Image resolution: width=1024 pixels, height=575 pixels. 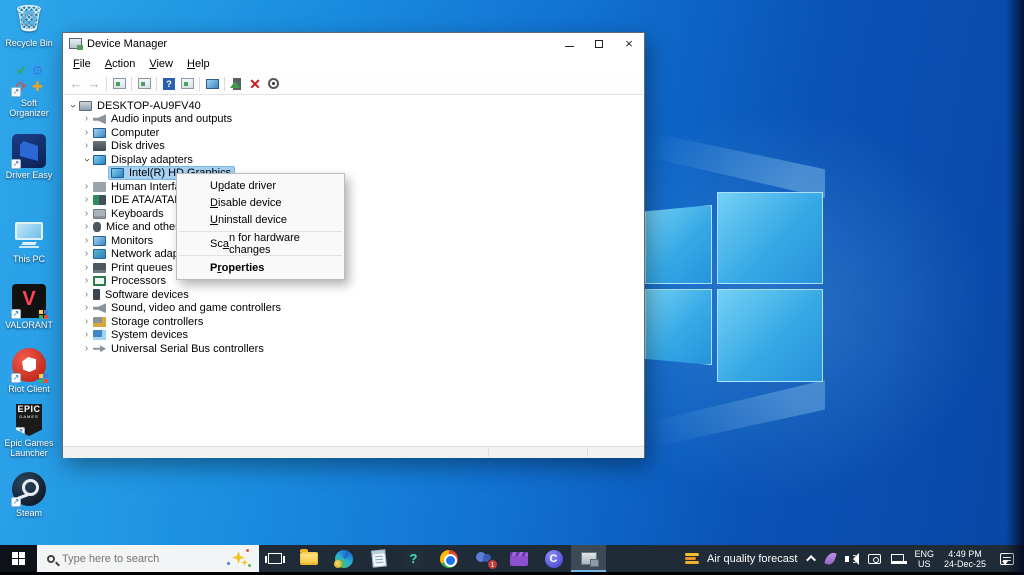 What do you see at coordinates (353, 349) in the screenshot?
I see `tree-item-usb-controllers: › Universal Serial Bus controllers` at bounding box center [353, 349].